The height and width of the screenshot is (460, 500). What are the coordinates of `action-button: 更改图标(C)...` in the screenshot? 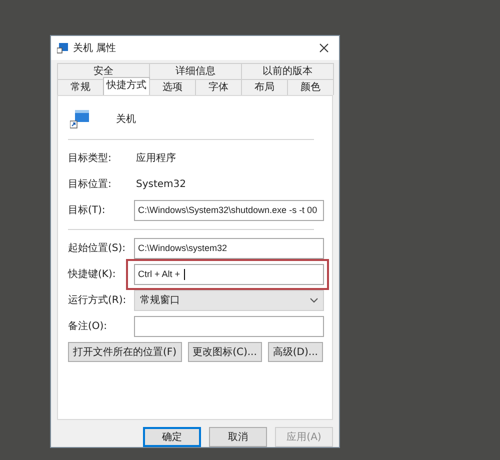 It's located at (225, 352).